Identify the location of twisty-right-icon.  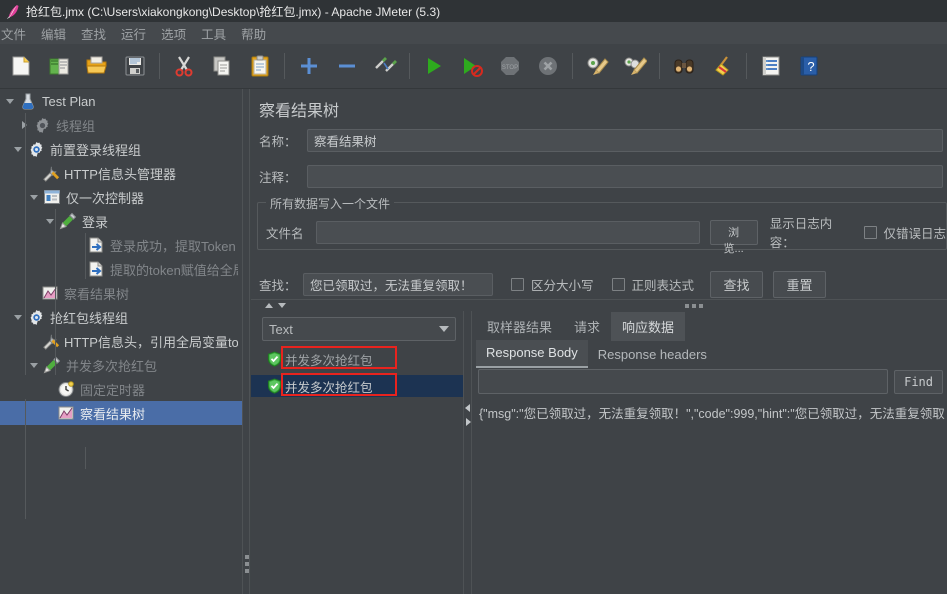
(24, 125).